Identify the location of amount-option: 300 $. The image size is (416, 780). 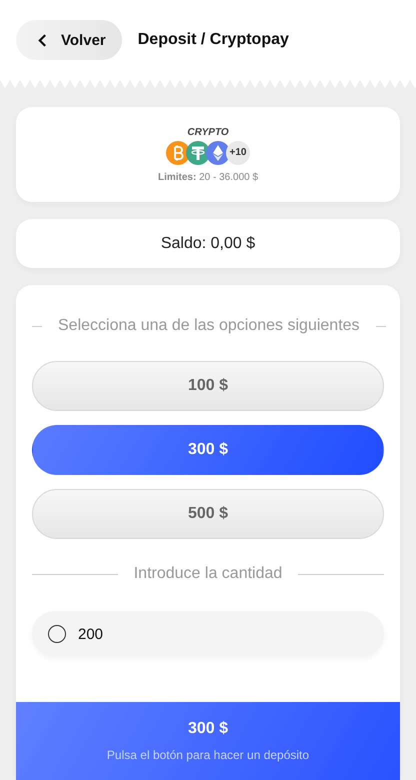
(208, 450).